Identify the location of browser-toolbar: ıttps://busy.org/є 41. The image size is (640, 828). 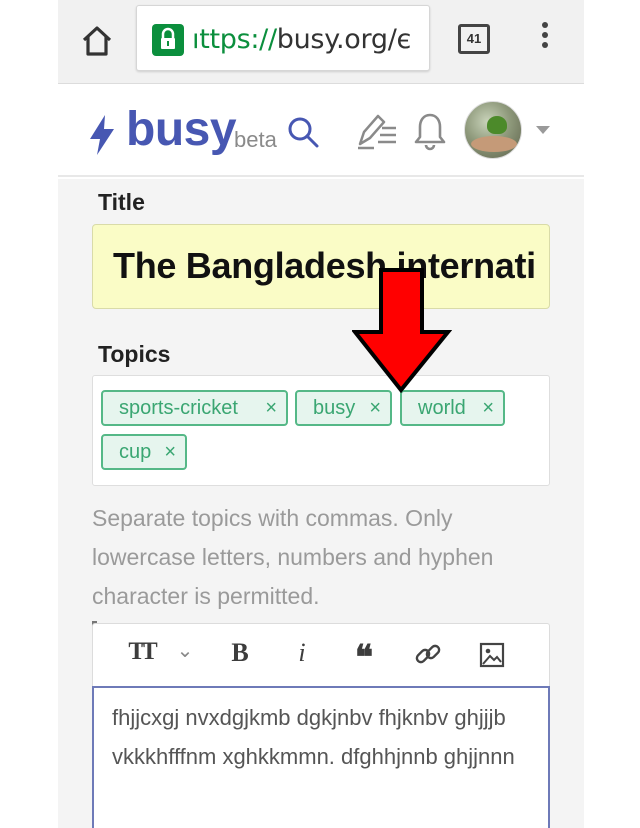
(321, 42).